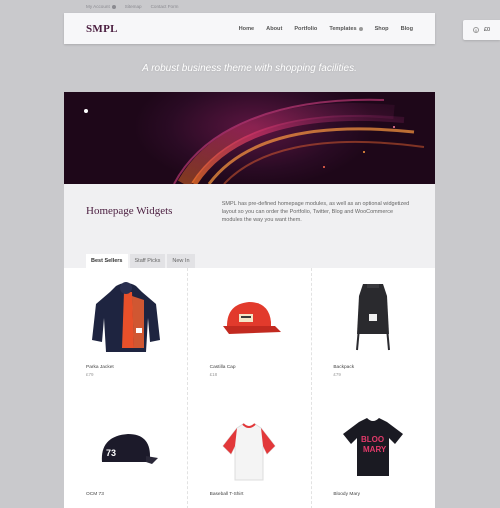 This screenshot has width=500, height=508. Describe the element at coordinates (326, 29) in the screenshot. I see `main-nav: Home About Portfolio Templates Shop Blog` at that location.